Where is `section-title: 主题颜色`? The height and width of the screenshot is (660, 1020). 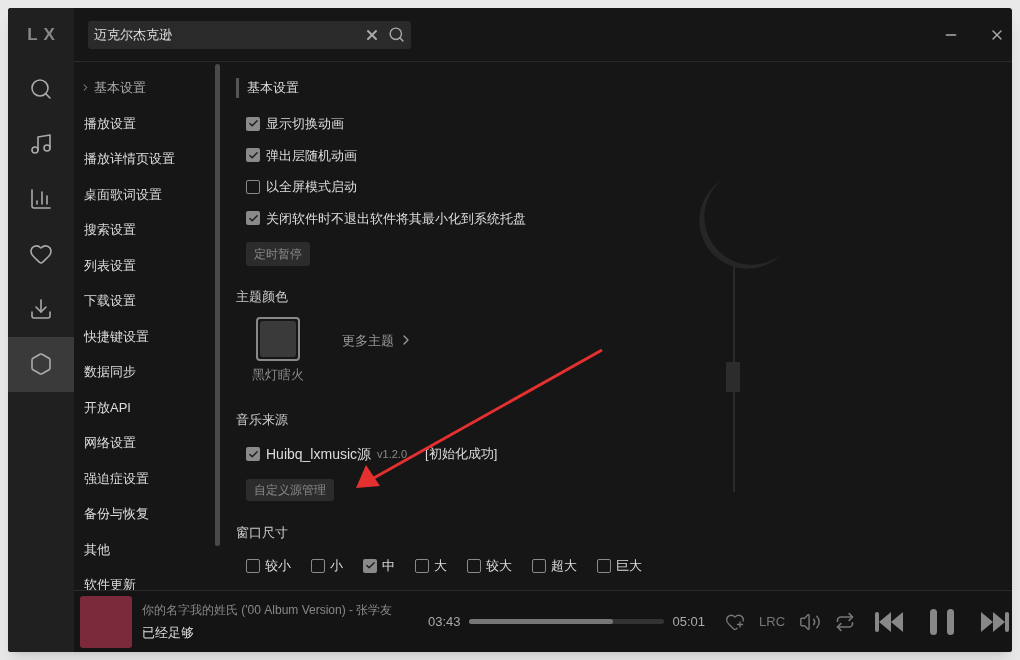
section-title: 主题颜色 is located at coordinates (262, 296).